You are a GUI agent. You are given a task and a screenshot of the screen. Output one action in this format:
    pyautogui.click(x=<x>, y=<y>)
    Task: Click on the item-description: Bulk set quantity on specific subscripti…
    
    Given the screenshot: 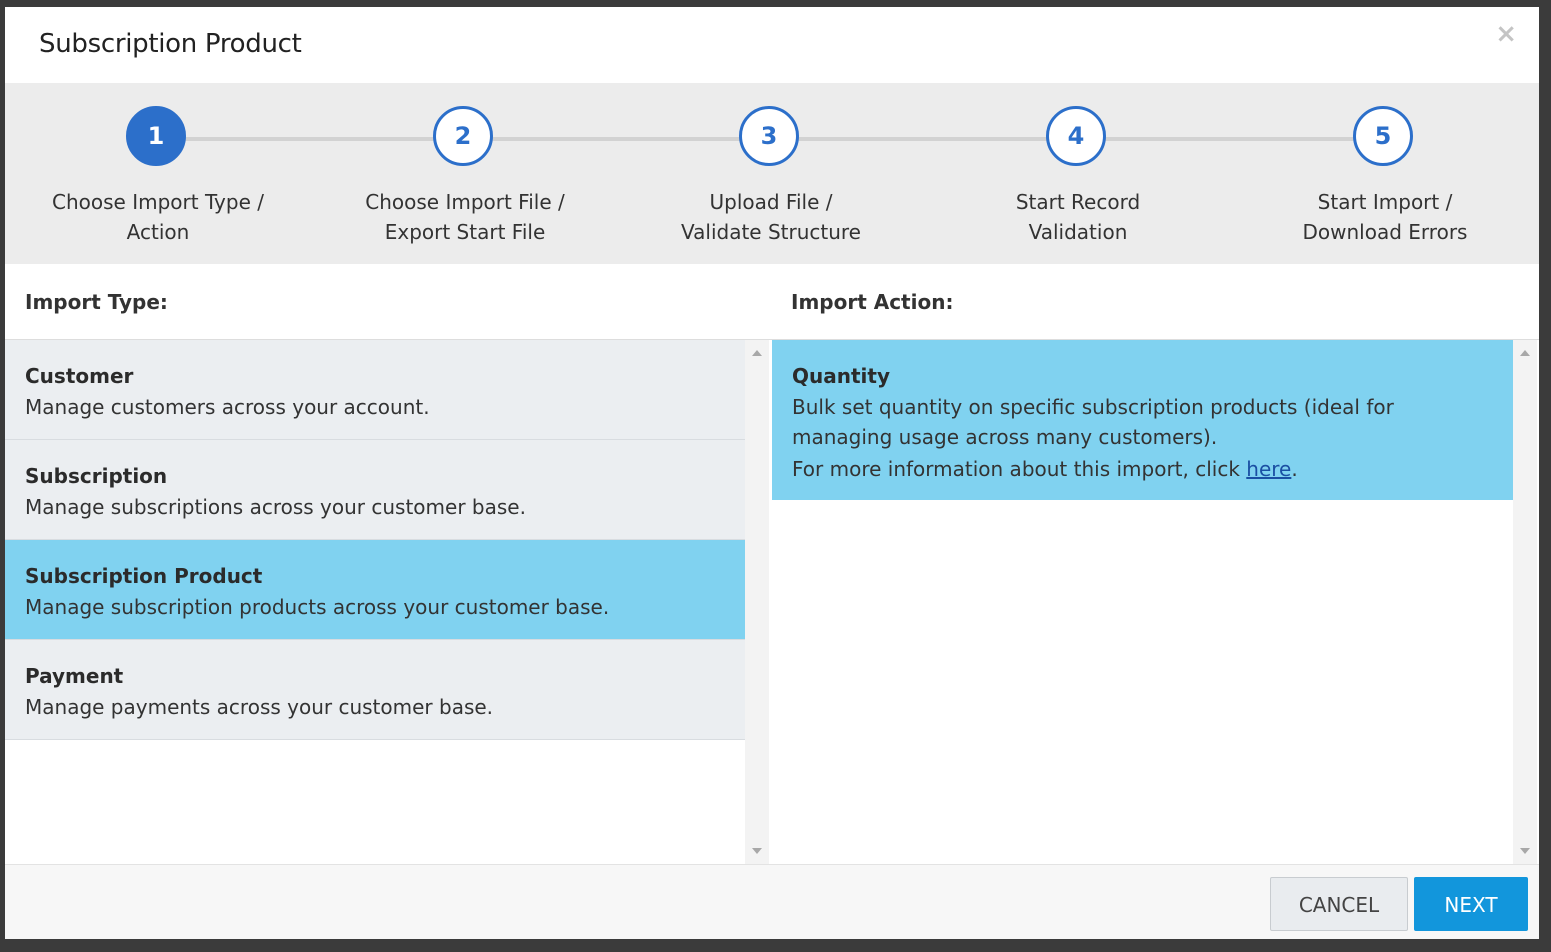 What is the action you would take?
    pyautogui.click(x=1093, y=422)
    